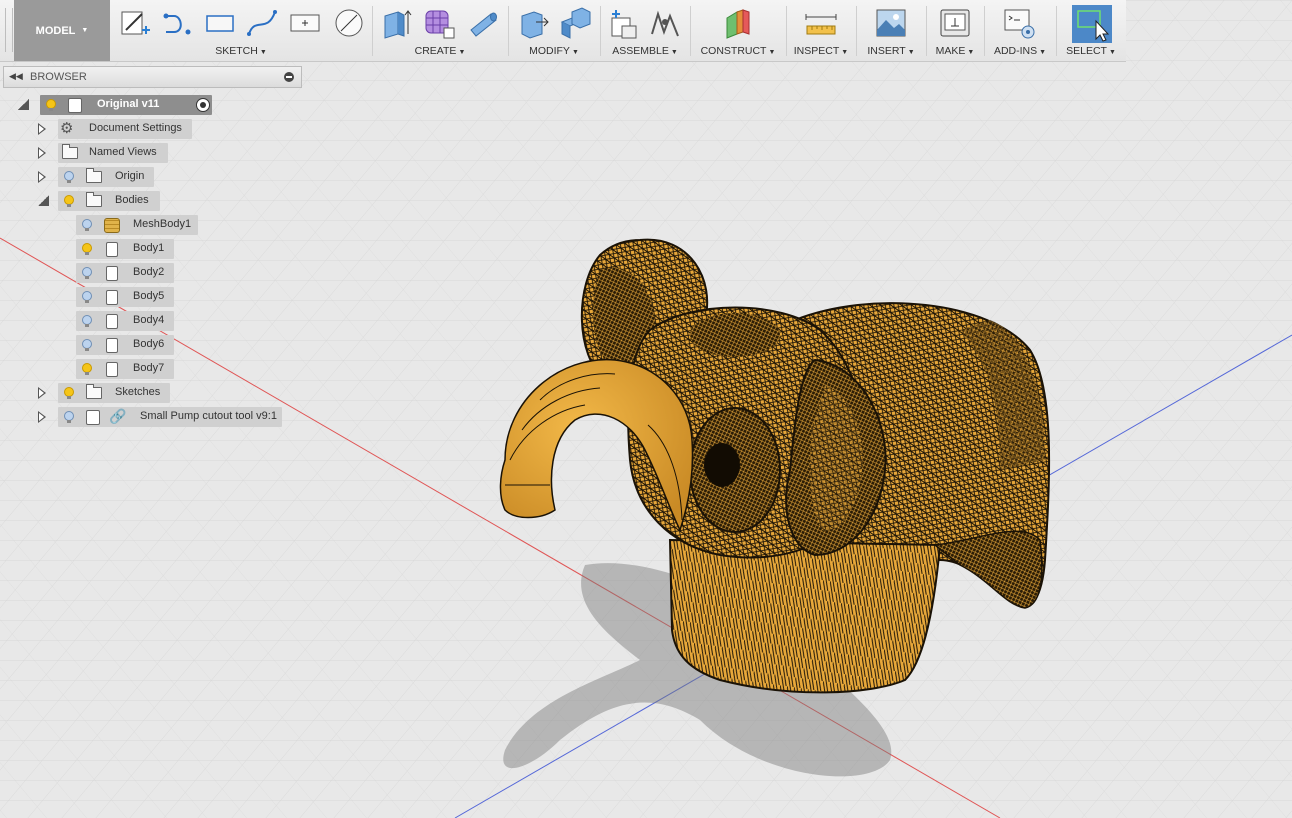 This screenshot has width=1292, height=818. What do you see at coordinates (203, 105) in the screenshot?
I see `activate-radio-icon` at bounding box center [203, 105].